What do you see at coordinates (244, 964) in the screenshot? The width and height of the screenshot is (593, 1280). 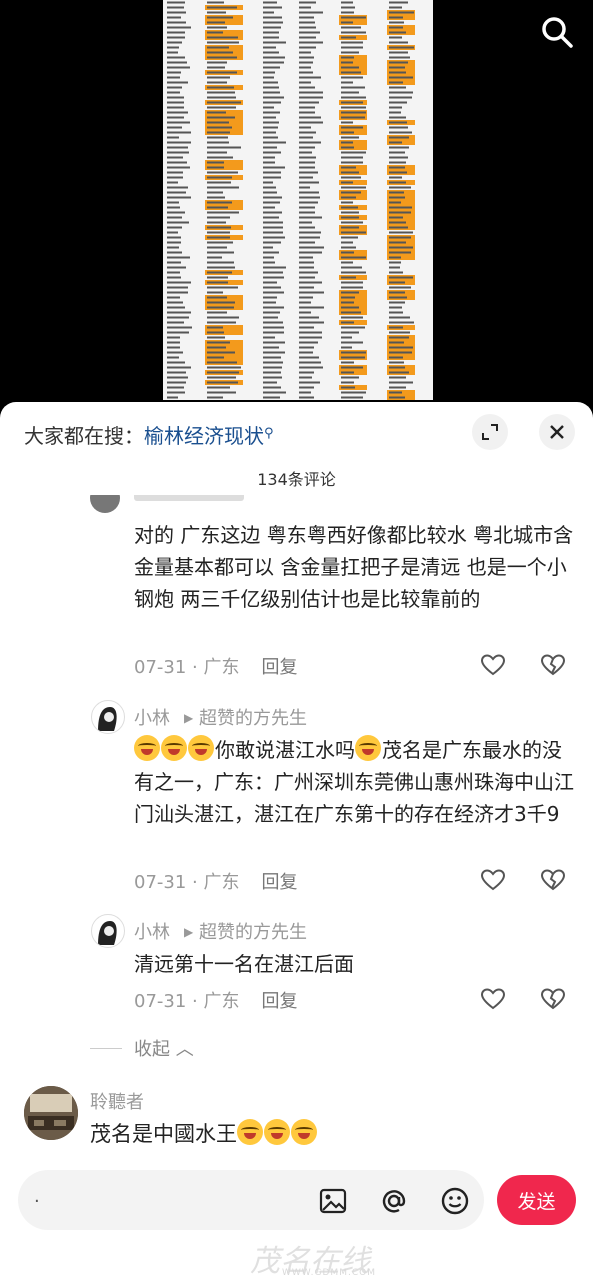 I see `reply-text: 清远第十一名在湛江后面` at bounding box center [244, 964].